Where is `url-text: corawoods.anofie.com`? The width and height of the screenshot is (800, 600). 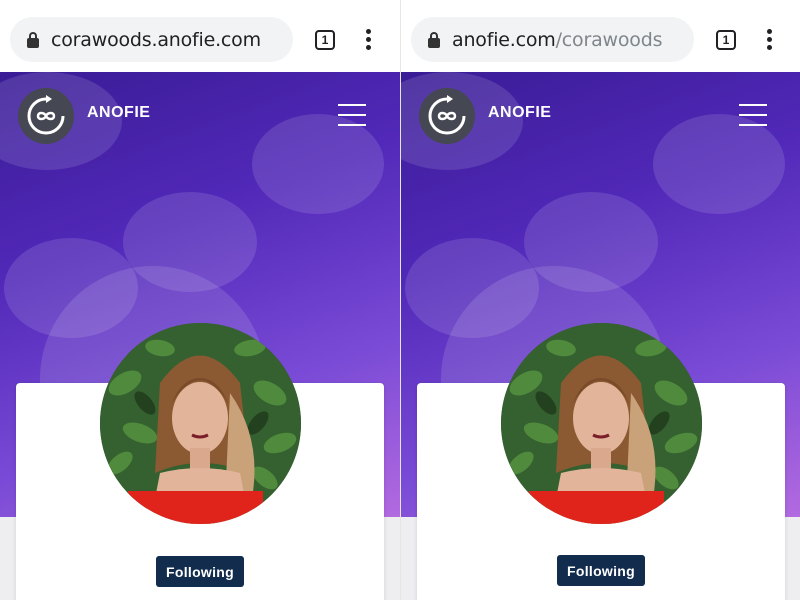 url-text: corawoods.anofie.com is located at coordinates (156, 39).